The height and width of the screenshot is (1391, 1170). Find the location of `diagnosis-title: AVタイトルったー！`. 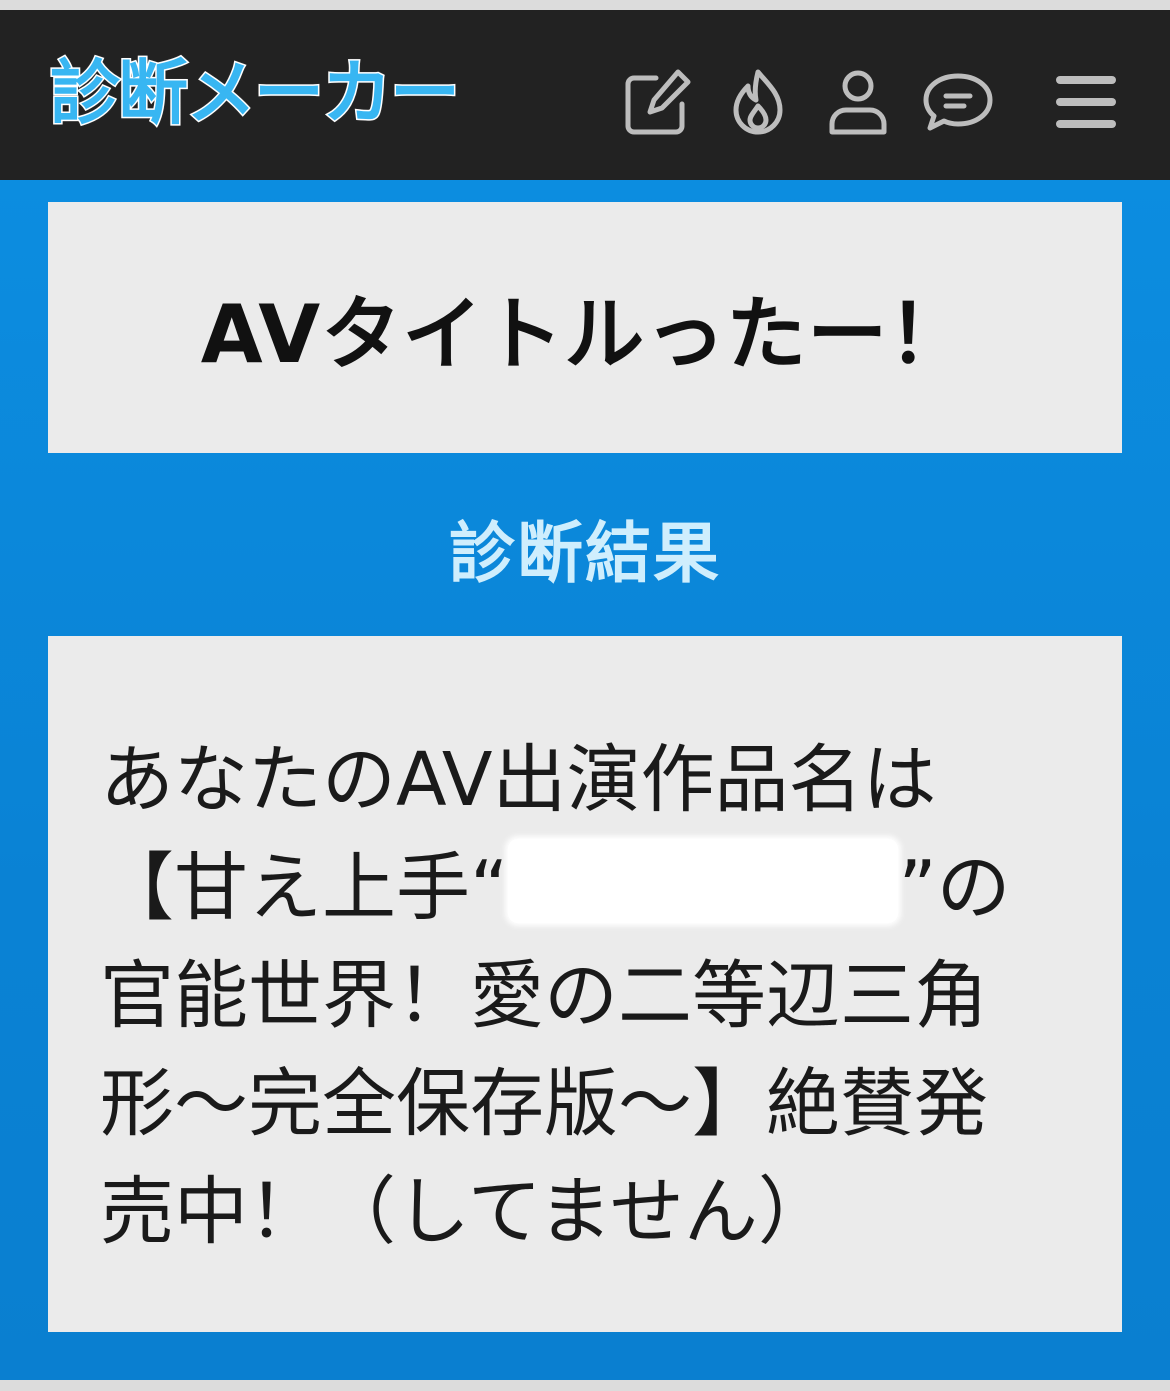

diagnosis-title: AVタイトルったー！ is located at coordinates (585, 328).